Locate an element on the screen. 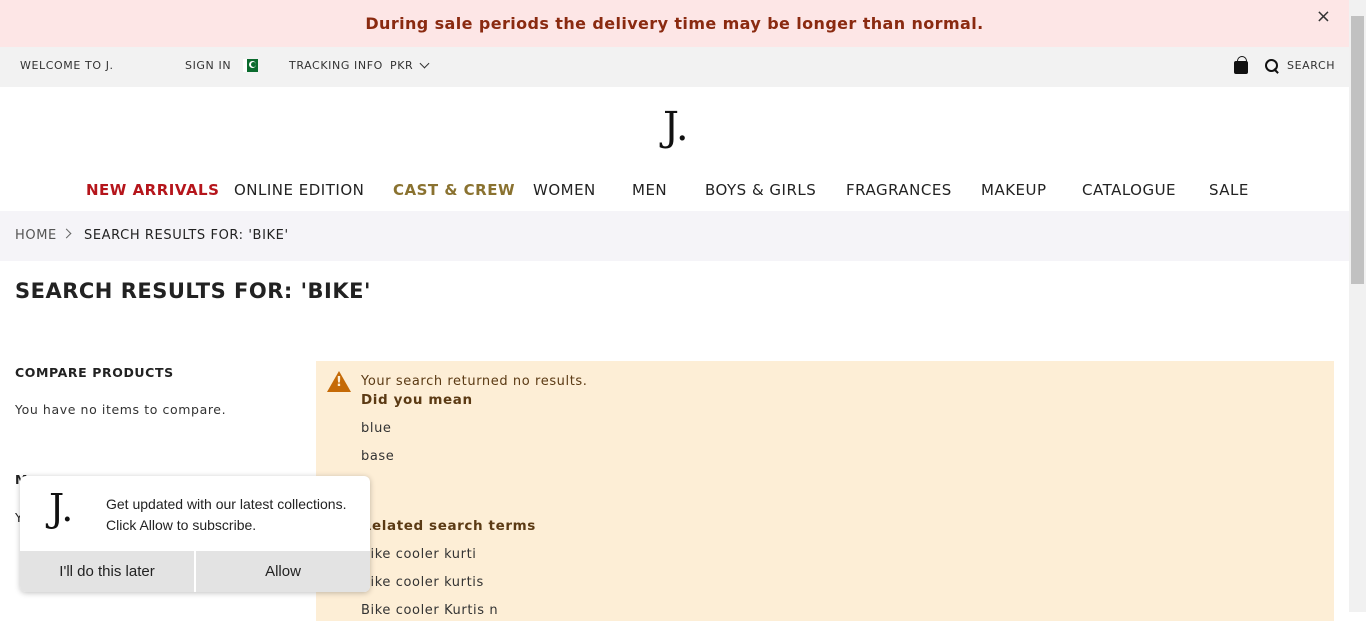 The image size is (1366, 621). scroll-thumb is located at coordinates (1357, 150).